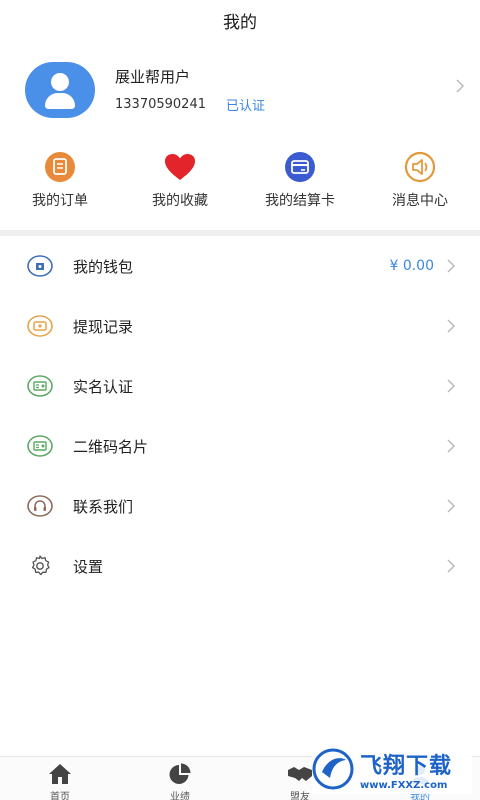  I want to click on menu-item-withdraw-records: 提现记录, so click(240, 326).